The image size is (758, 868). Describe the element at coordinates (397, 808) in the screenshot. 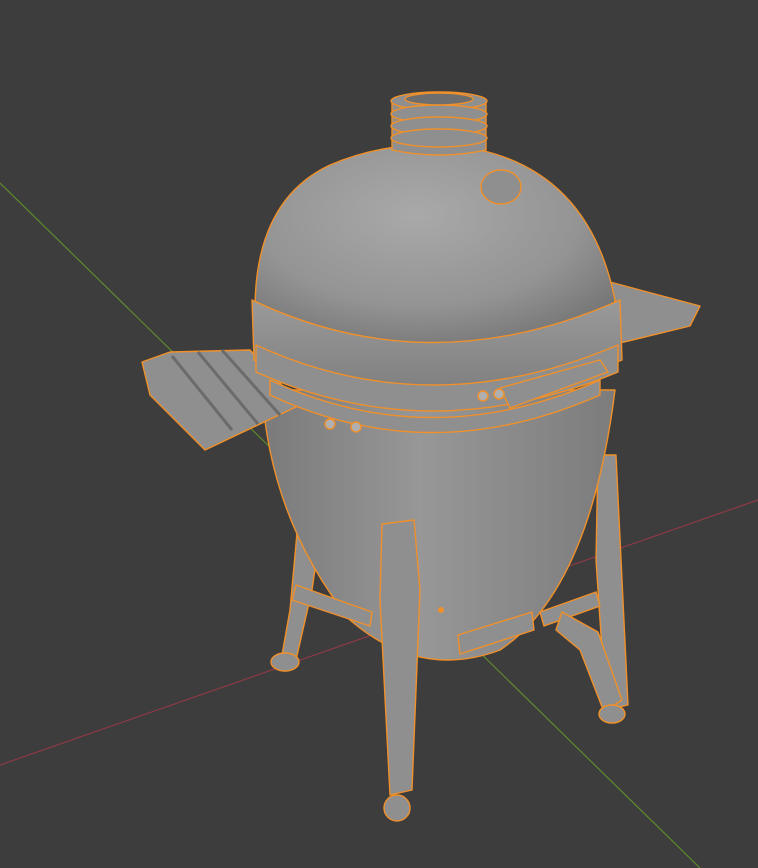

I see `grill-caster-front` at that location.